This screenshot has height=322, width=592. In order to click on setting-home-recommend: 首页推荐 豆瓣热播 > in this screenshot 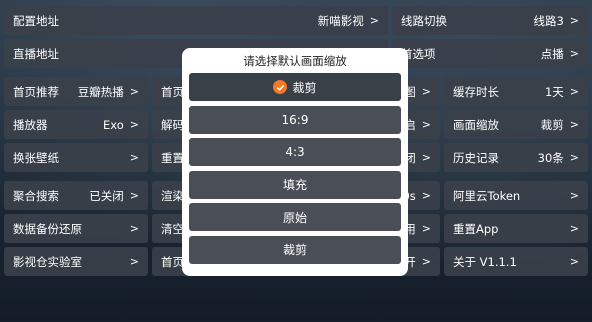, I will do `click(76, 91)`.